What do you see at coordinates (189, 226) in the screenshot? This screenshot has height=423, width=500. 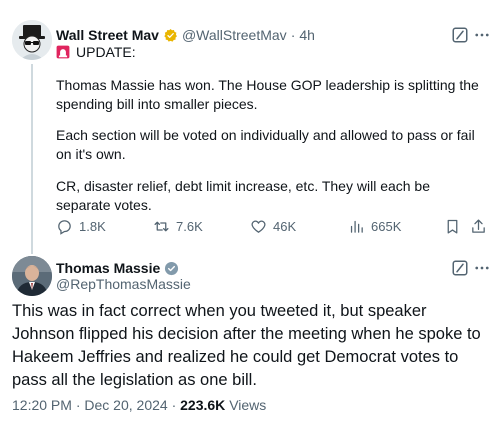 I see `repost-count: 7.6K` at bounding box center [189, 226].